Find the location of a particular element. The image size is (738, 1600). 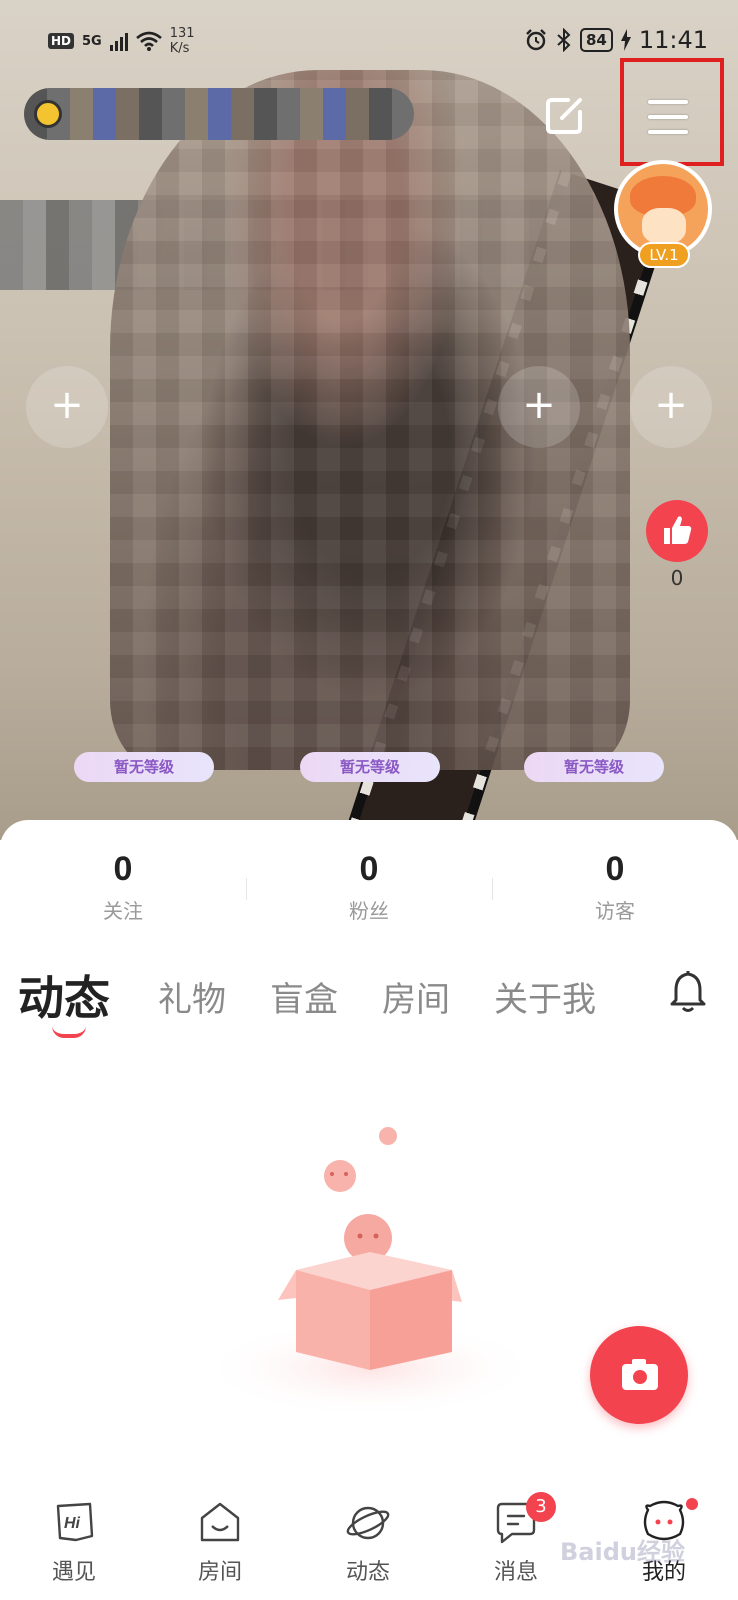

bell-icon is located at coordinates (688, 992).